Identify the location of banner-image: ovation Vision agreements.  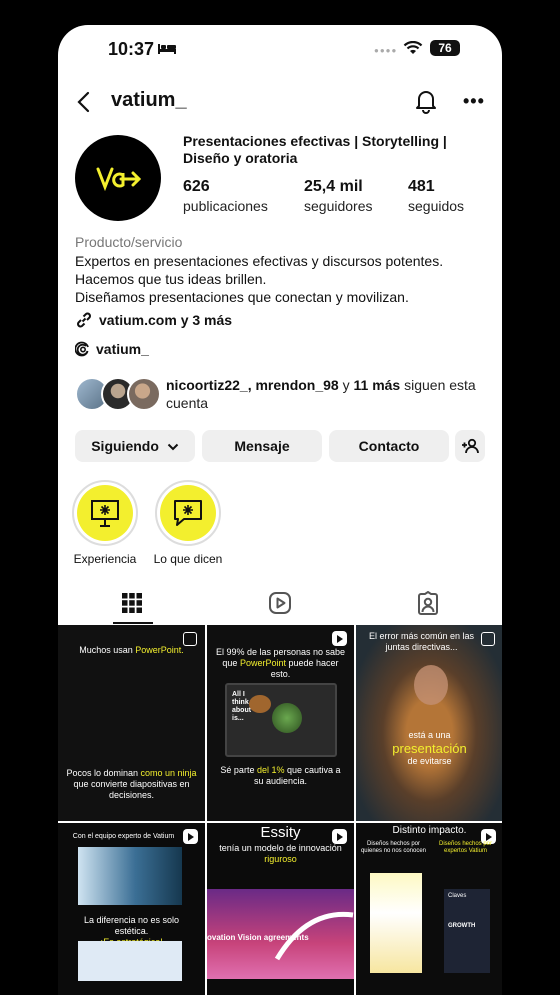
(280, 934).